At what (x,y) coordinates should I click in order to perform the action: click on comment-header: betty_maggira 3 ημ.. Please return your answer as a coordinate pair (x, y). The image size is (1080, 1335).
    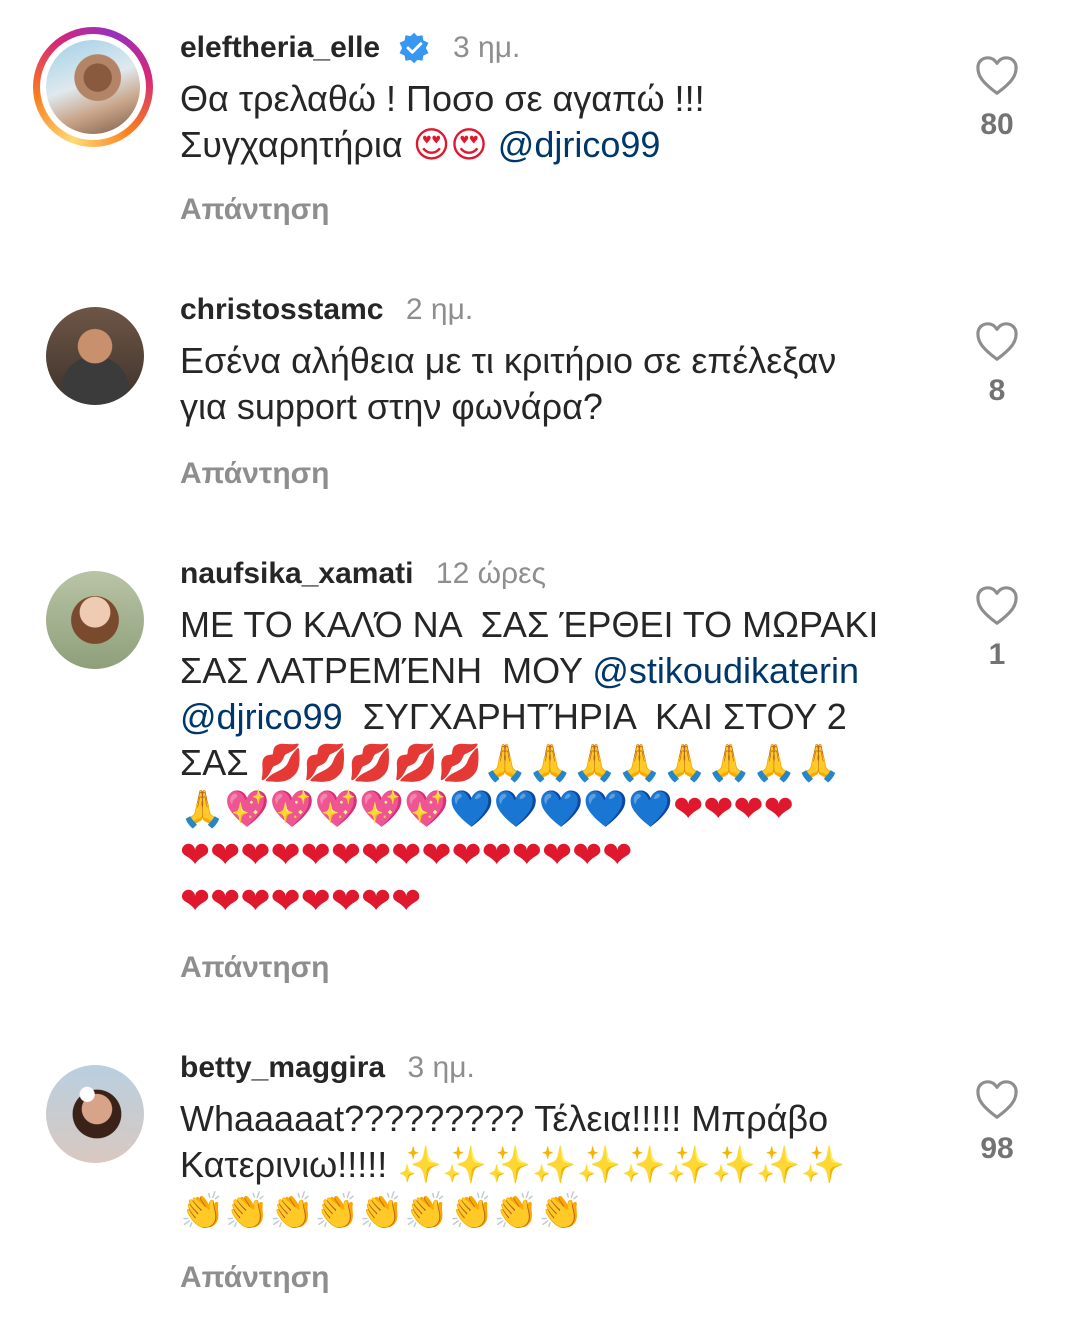
    Looking at the image, I should click on (327, 1068).